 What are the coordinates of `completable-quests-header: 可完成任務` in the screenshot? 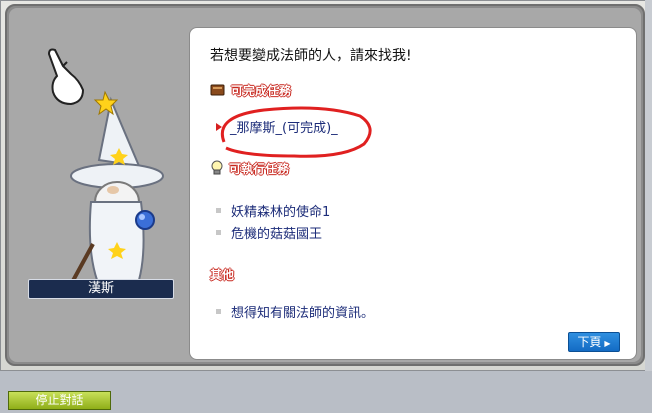 It's located at (250, 90).